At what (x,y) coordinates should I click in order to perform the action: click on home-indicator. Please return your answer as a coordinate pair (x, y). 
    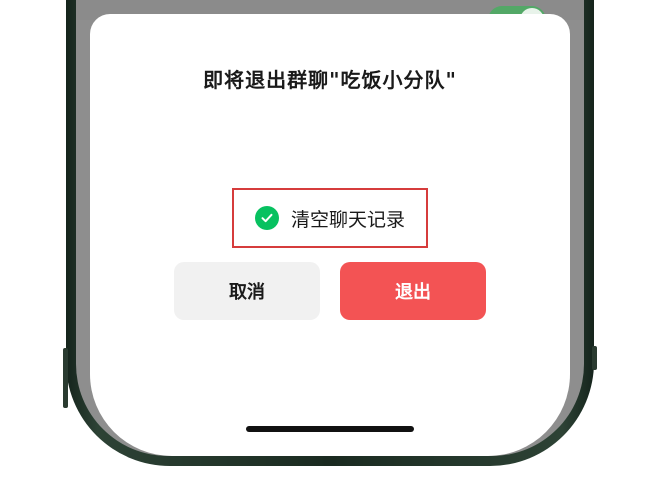
    Looking at the image, I should click on (330, 429).